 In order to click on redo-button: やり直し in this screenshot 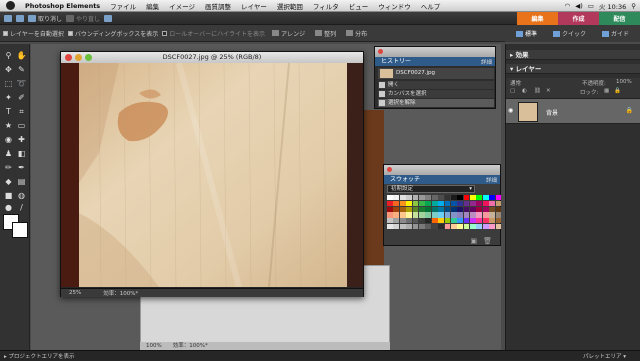, I will do `click(83, 18)`.